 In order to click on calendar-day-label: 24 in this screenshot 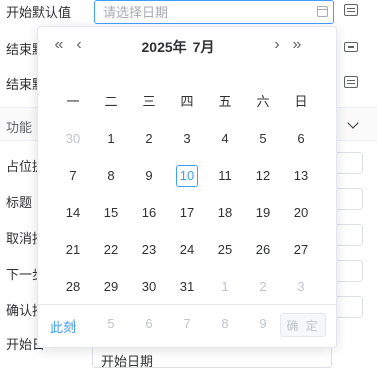, I will do `click(187, 249)`.